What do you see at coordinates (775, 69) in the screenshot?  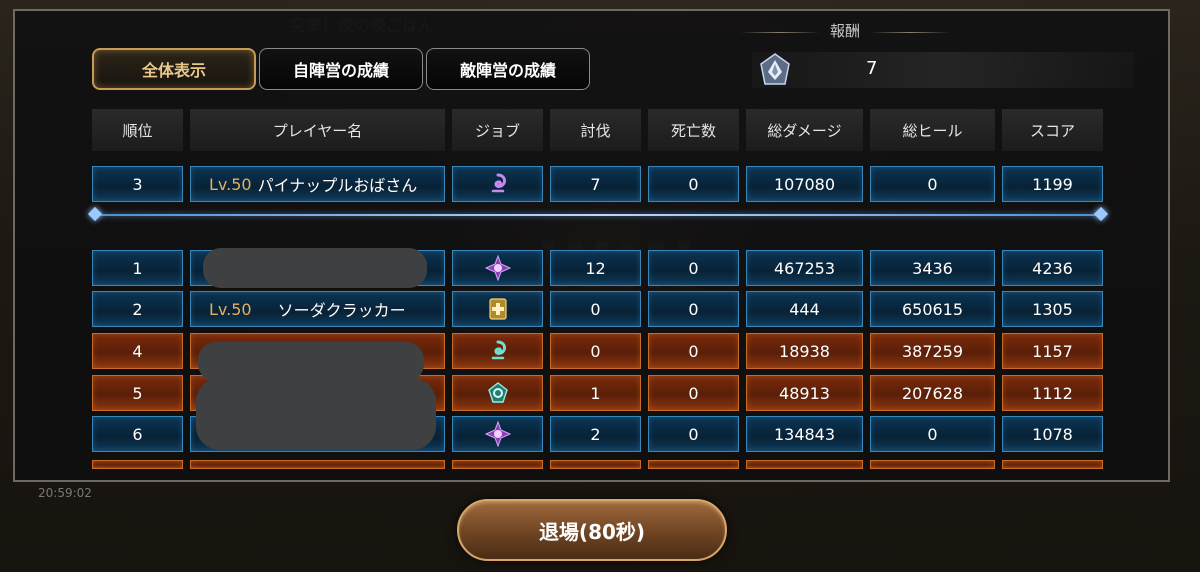 I see `silver-rank-emblem-icon` at bounding box center [775, 69].